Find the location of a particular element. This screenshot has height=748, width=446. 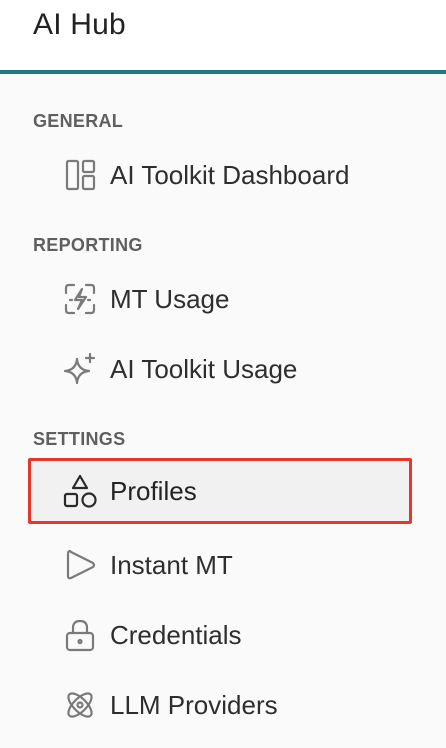

dashboard-layout-icon is located at coordinates (80, 175).